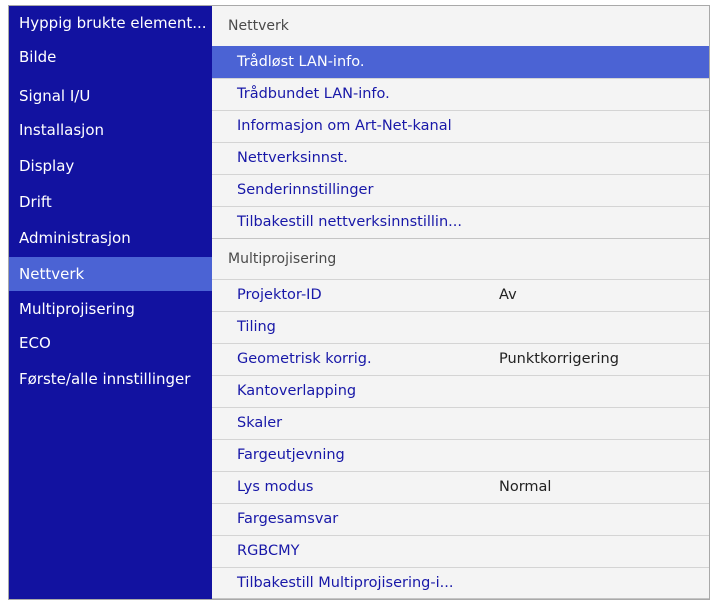 The width and height of the screenshot is (719, 605). Describe the element at coordinates (110, 202) in the screenshot. I see `sidebar-item-drift: Drift` at that location.